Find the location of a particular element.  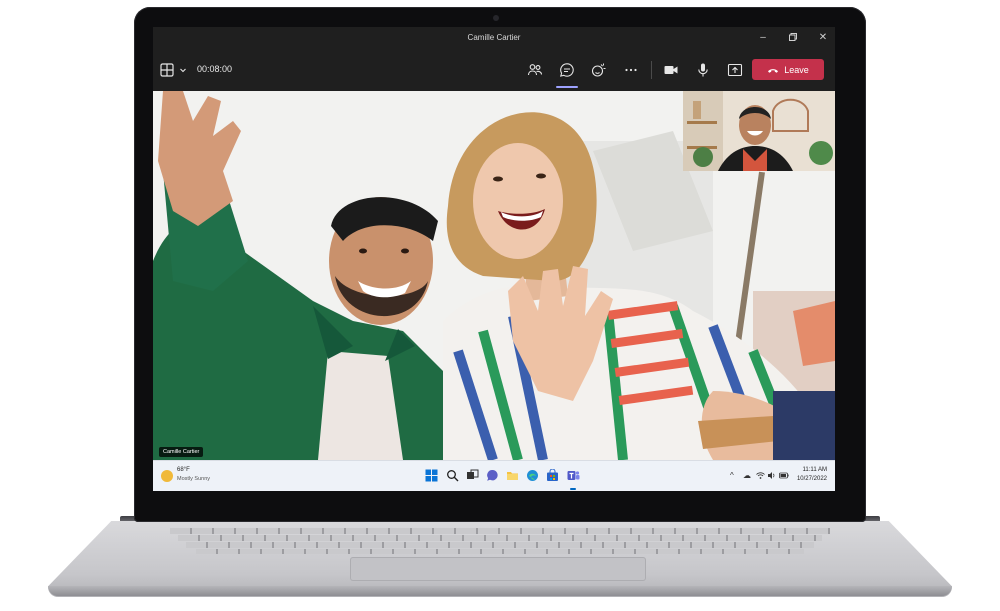

more-options-icon is located at coordinates (631, 70).